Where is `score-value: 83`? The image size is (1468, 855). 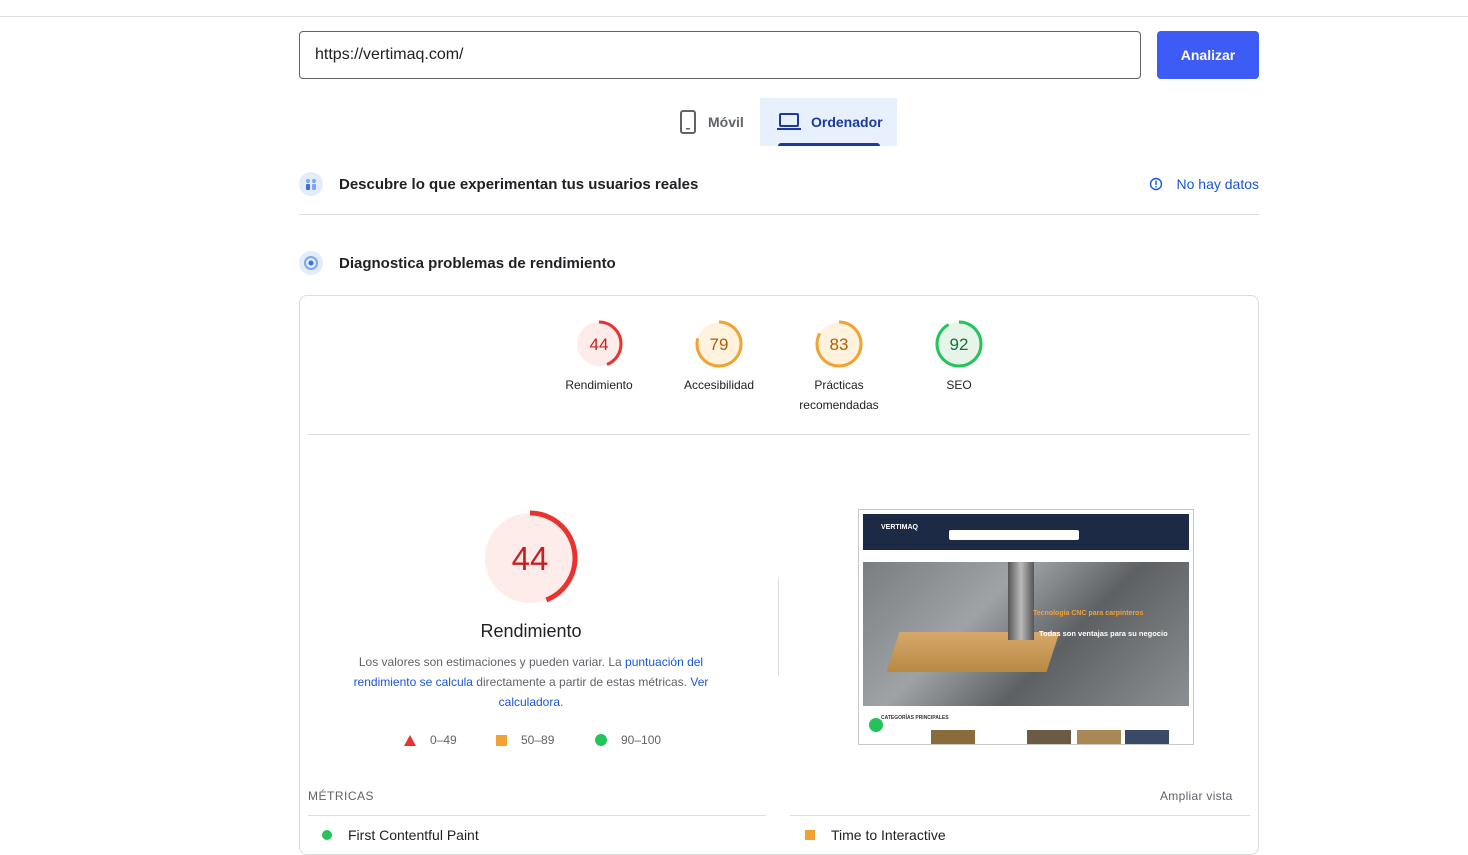 score-value: 83 is located at coordinates (839, 344).